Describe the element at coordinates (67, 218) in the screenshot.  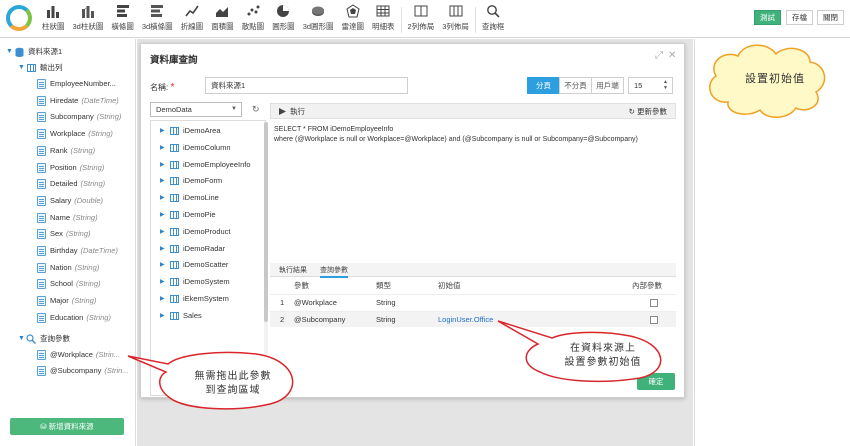
I see `tree-field-item: Name (String)` at that location.